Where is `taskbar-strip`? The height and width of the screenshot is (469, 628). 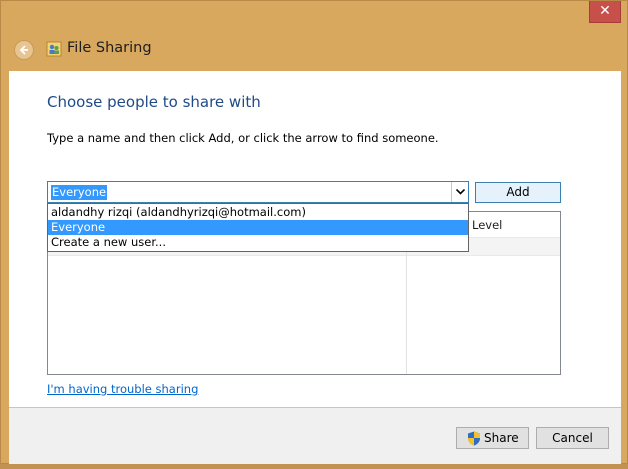 taskbar-strip is located at coordinates (314, 466).